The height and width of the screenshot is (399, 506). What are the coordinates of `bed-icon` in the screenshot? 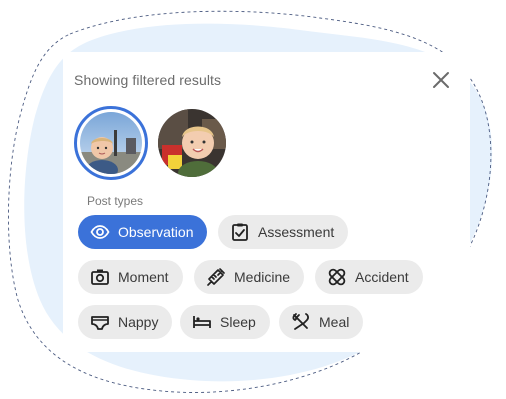 It's located at (202, 322).